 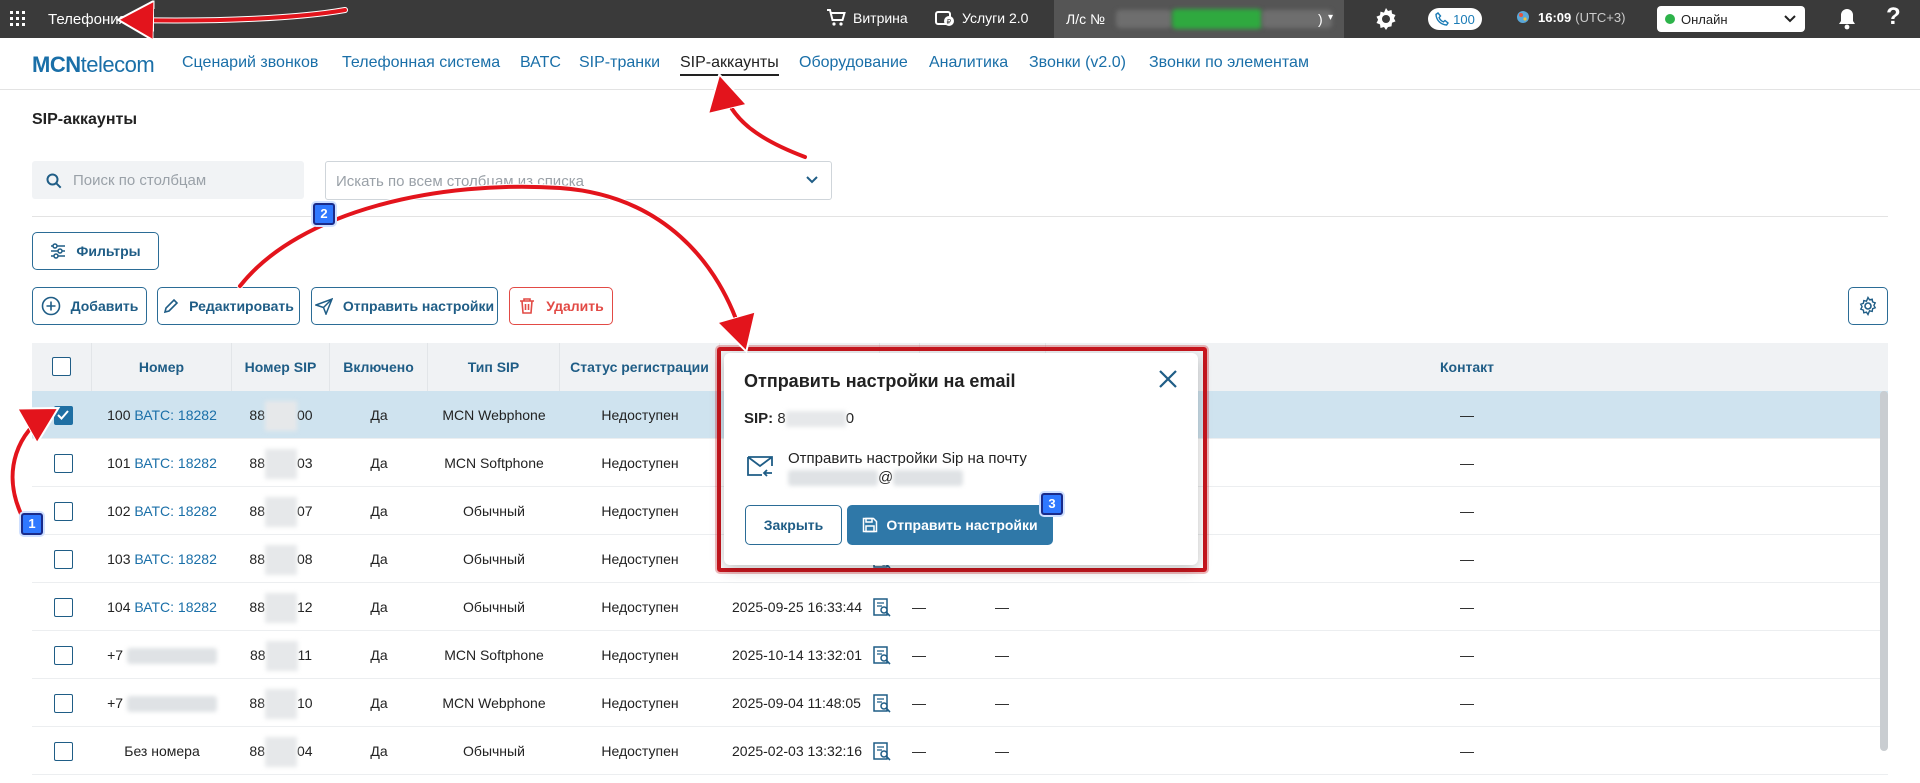 I want to click on filters-button: Фильтры, so click(x=95, y=251).